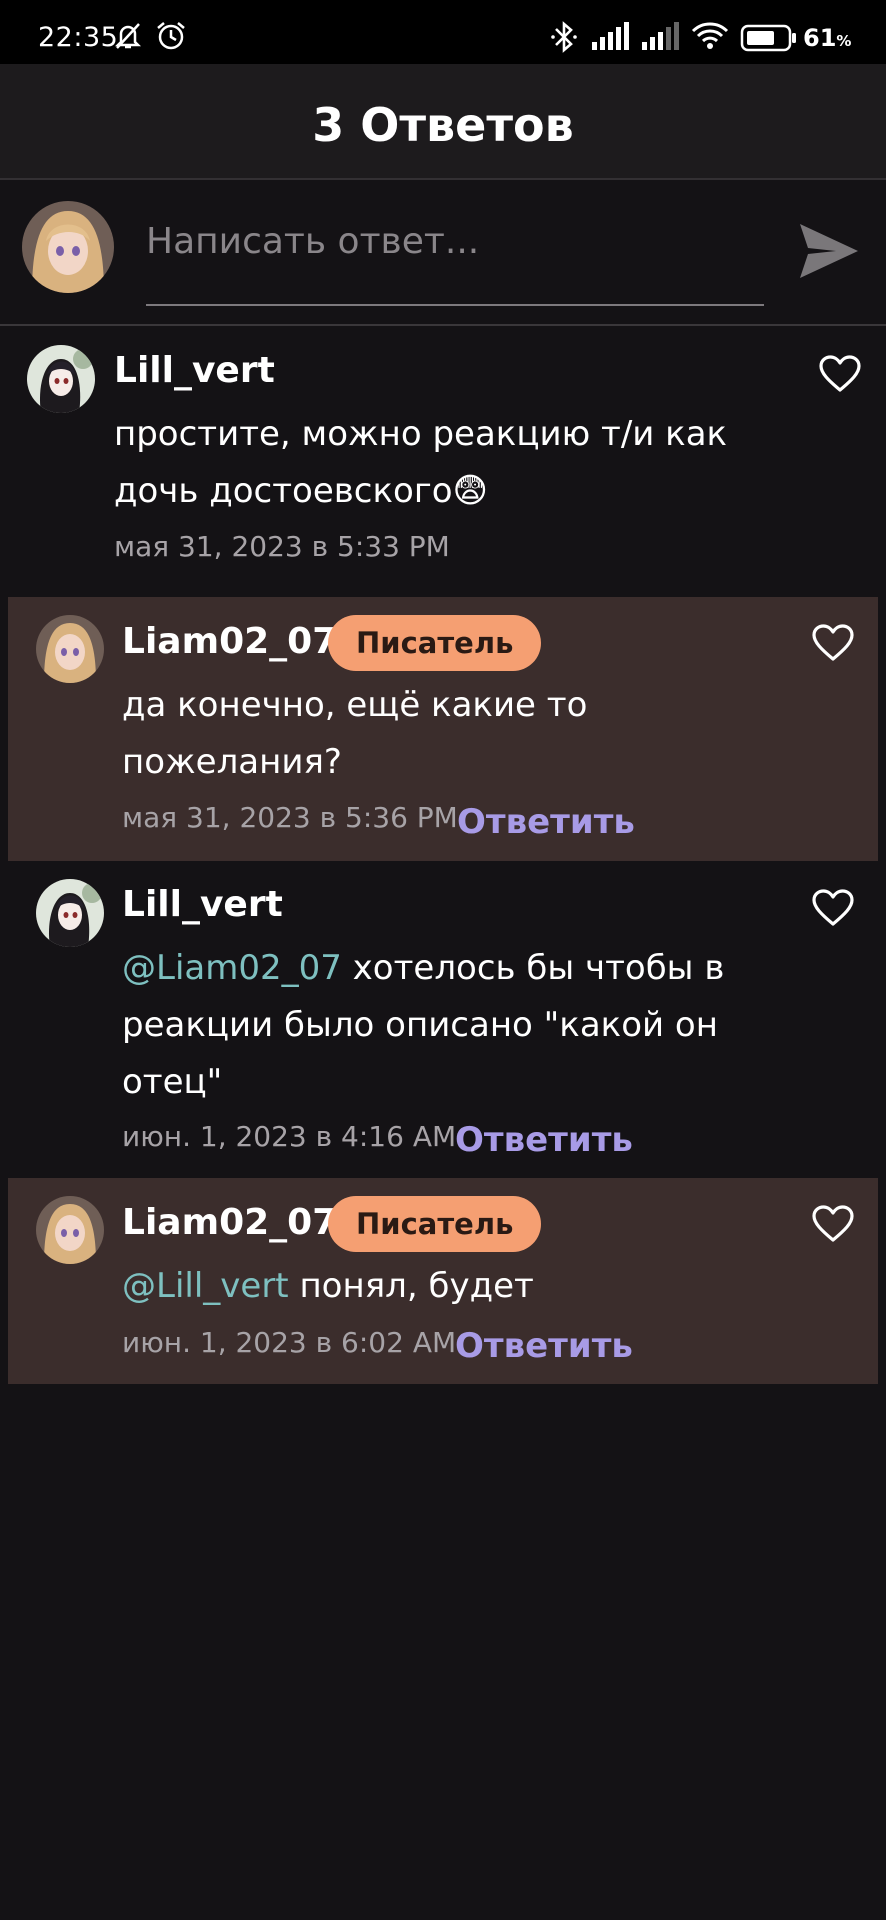 This screenshot has height=1920, width=886. I want to click on user-mention: @Liam02_07, so click(232, 968).